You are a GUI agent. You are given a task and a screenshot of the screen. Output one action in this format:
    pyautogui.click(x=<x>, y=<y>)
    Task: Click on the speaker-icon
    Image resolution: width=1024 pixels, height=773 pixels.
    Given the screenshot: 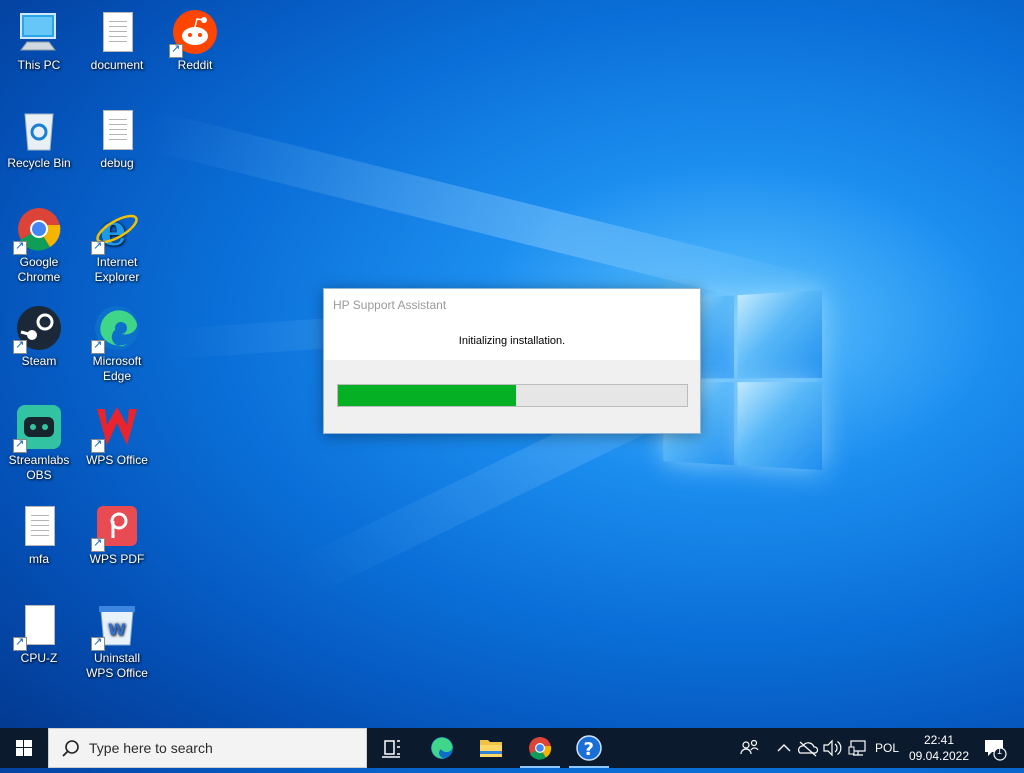 What is the action you would take?
    pyautogui.click(x=832, y=748)
    